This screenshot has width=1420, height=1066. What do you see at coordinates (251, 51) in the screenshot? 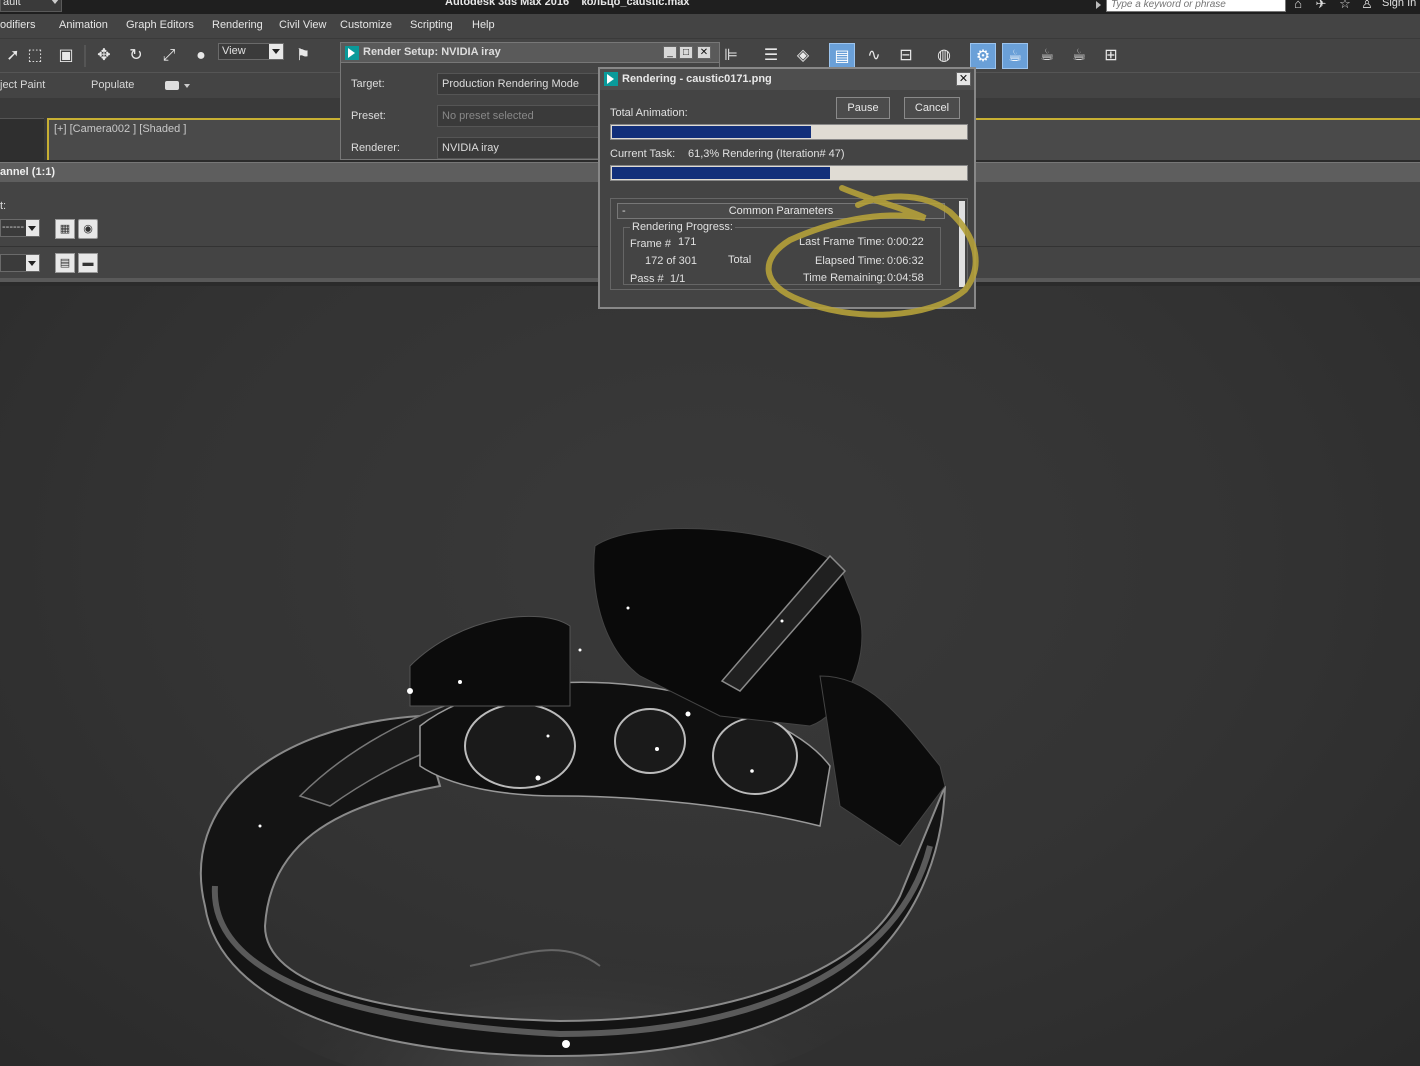
I see `reference-coordinate-dropdown: View` at bounding box center [251, 51].